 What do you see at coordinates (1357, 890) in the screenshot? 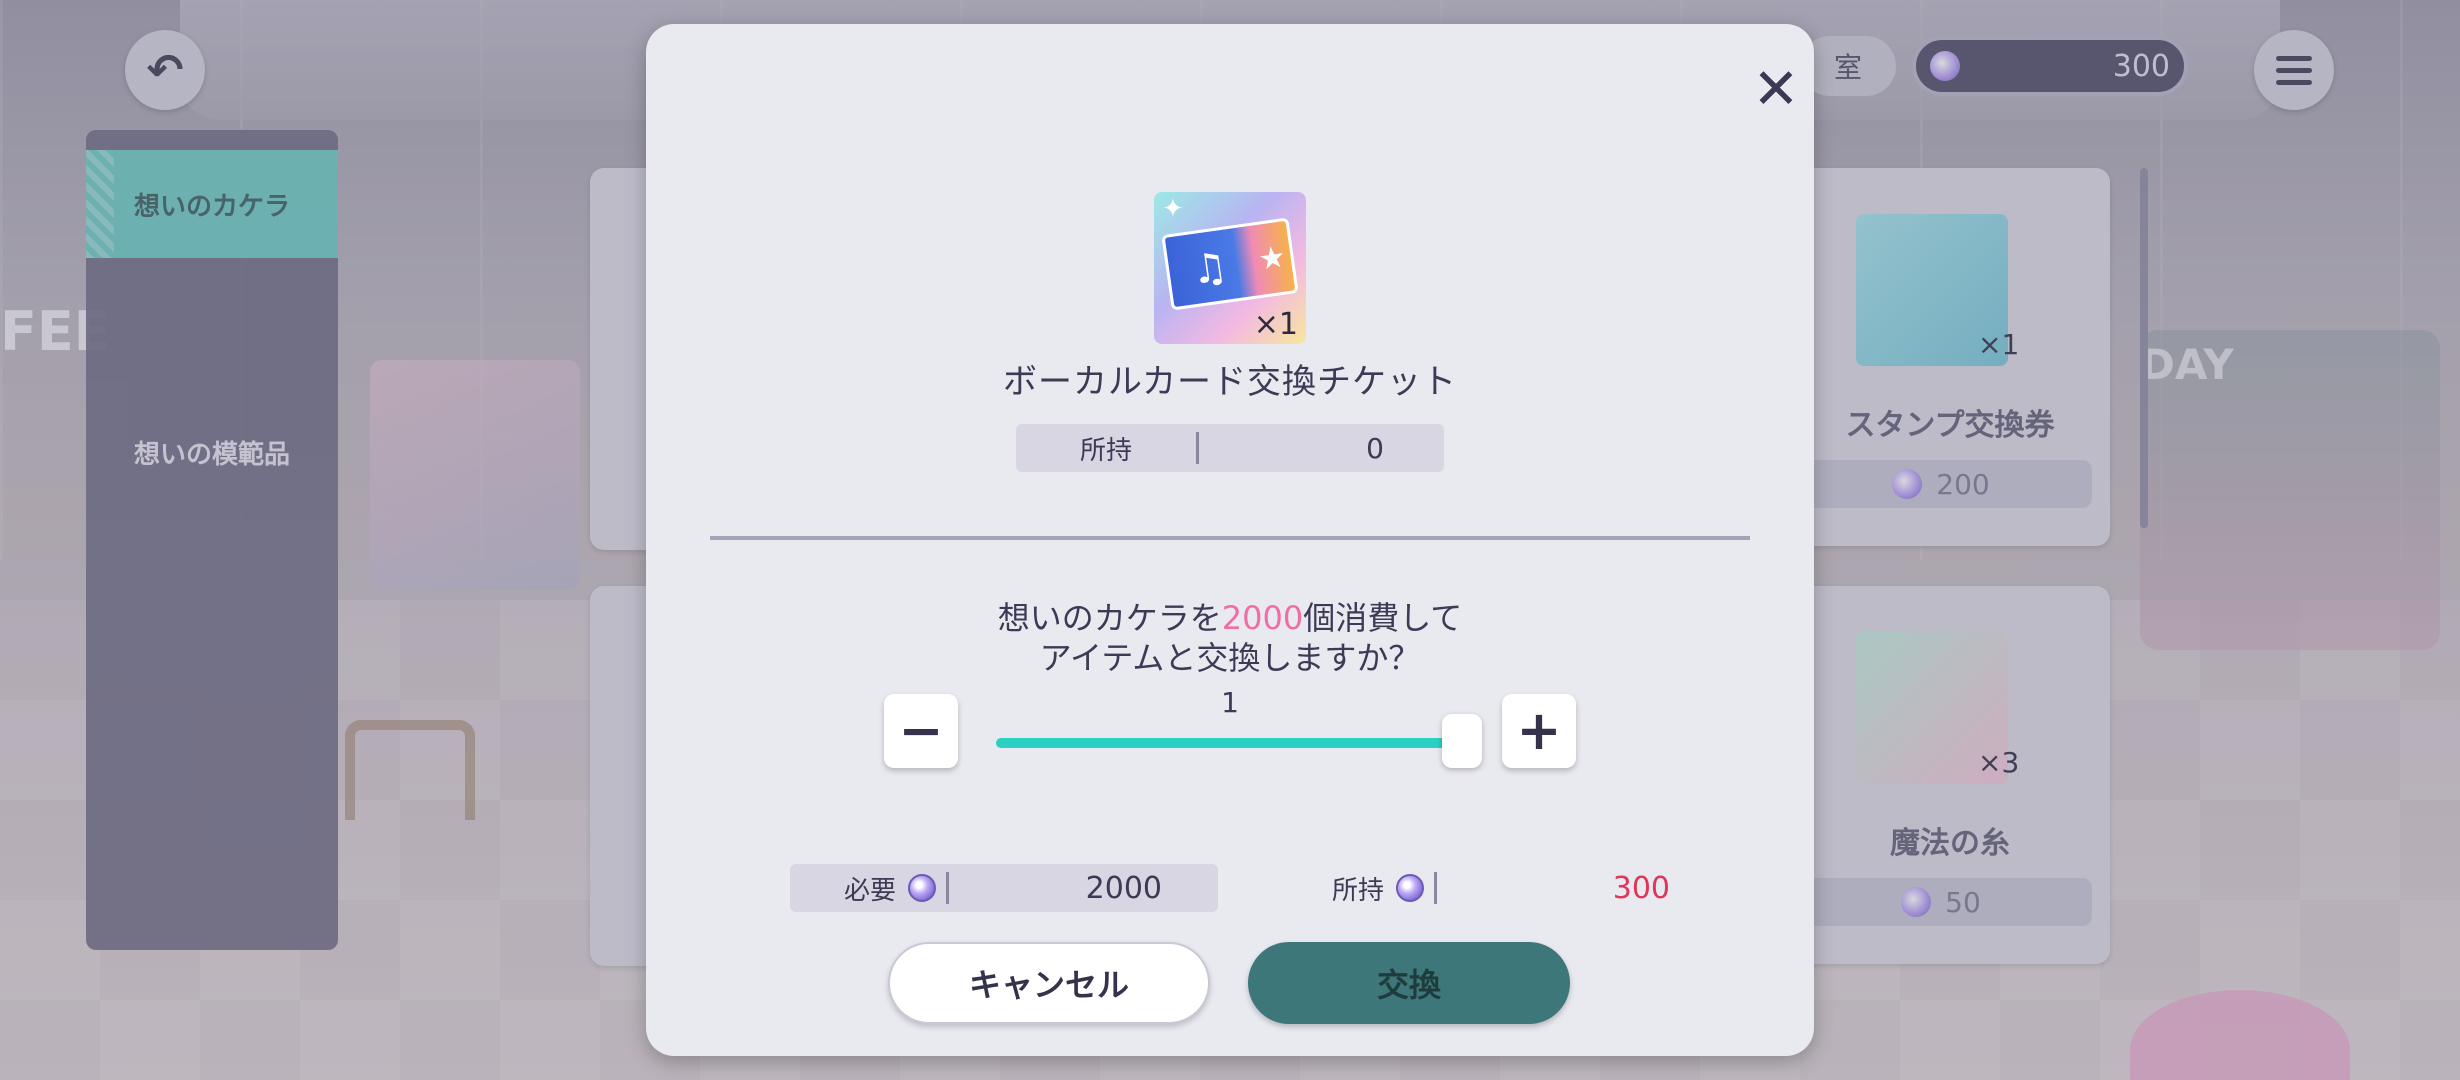
I see `have-label: 所持` at bounding box center [1357, 890].